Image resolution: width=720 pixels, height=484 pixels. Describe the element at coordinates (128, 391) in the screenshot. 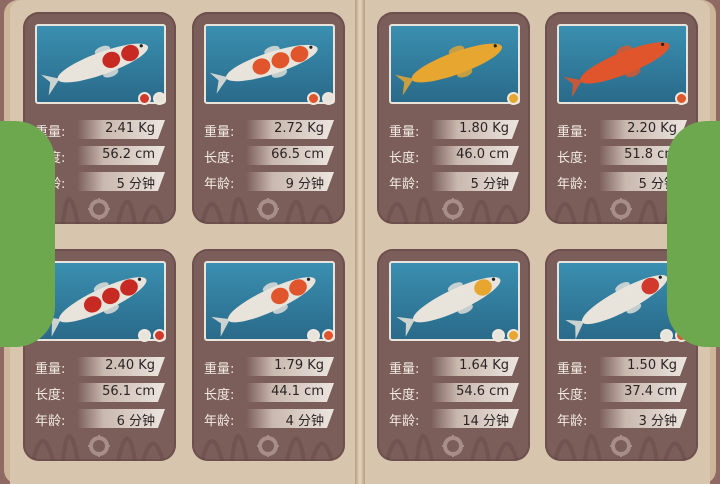

I see `length-value: 56.1 cm` at that location.